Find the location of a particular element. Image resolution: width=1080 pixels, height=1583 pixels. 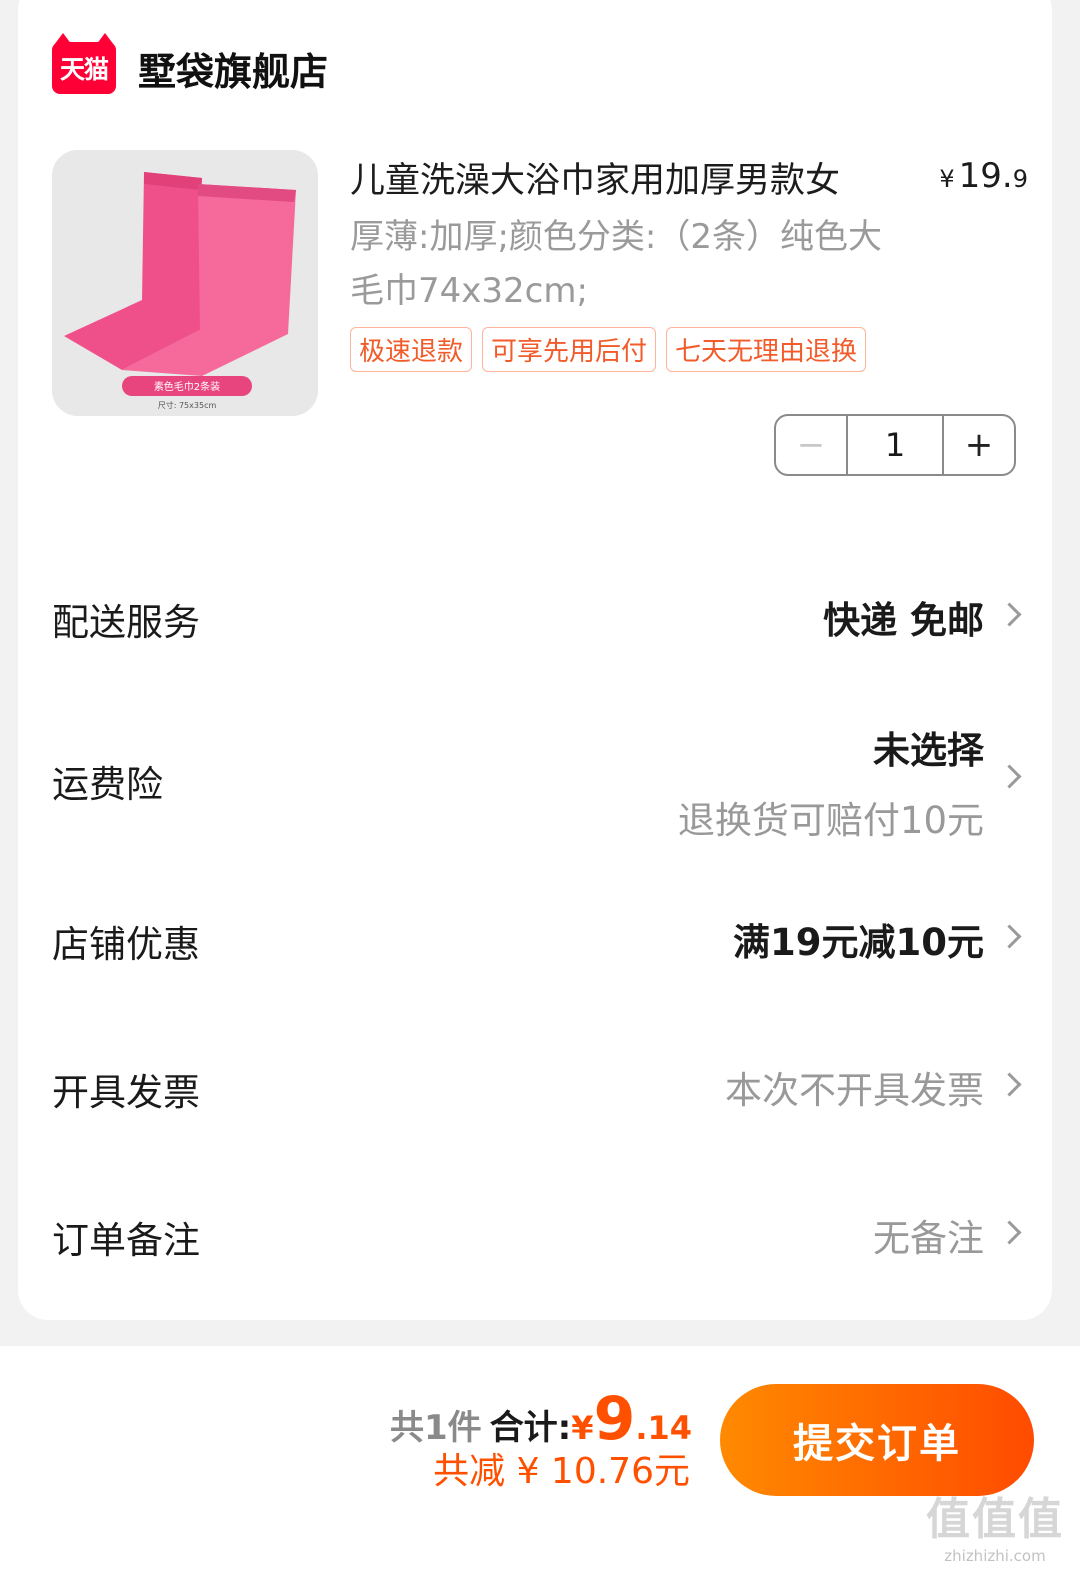

shop-header: 天猫 墅袋旗舰店 is located at coordinates (190, 64).